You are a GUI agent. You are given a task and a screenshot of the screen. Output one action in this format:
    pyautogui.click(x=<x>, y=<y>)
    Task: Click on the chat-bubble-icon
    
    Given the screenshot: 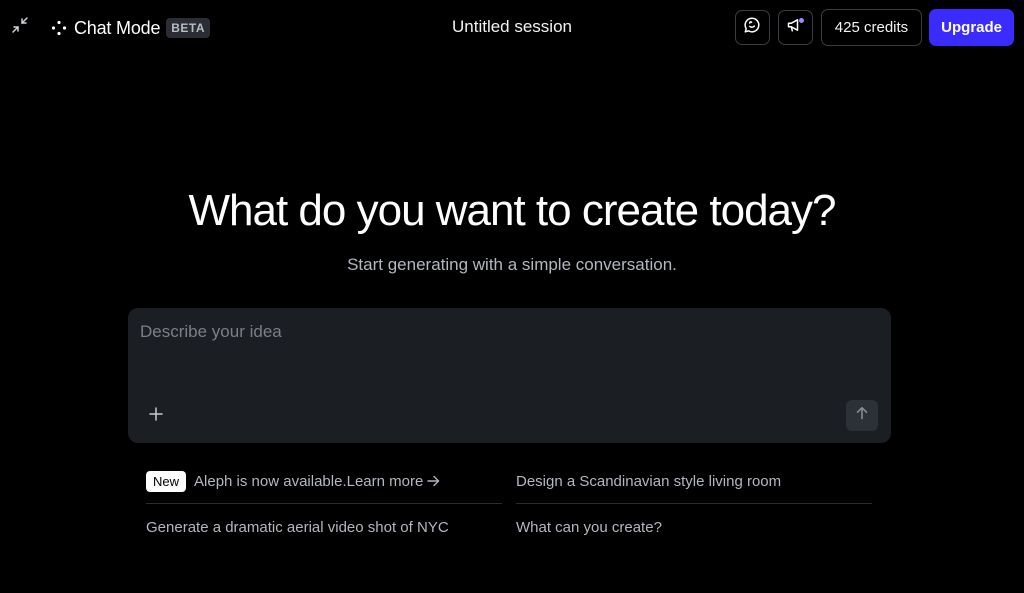 What is the action you would take?
    pyautogui.click(x=752, y=27)
    